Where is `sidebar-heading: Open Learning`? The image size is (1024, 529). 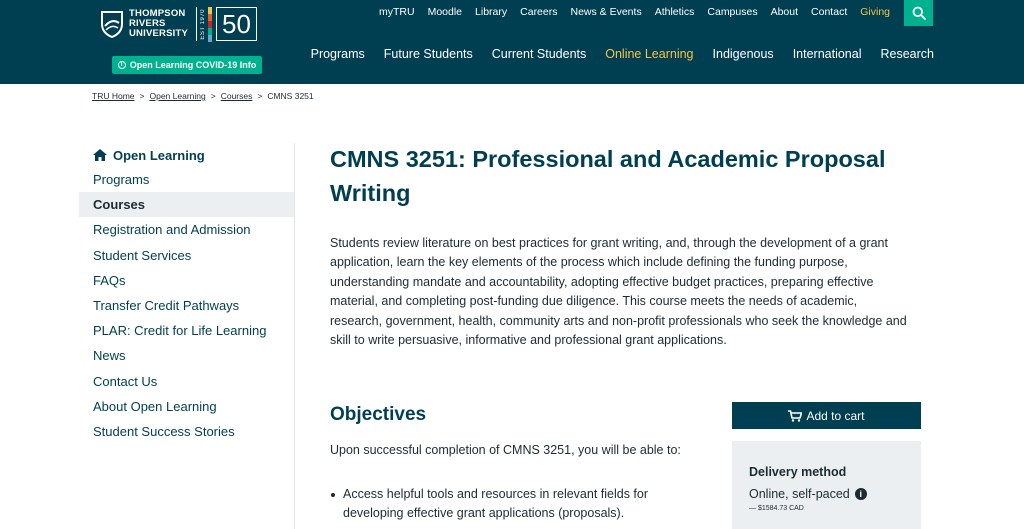
sidebar-heading: Open Learning is located at coordinates (186, 155).